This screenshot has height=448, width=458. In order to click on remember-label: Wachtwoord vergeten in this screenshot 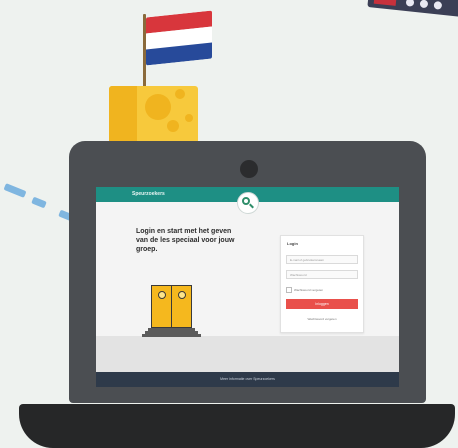, I will do `click(309, 289)`.